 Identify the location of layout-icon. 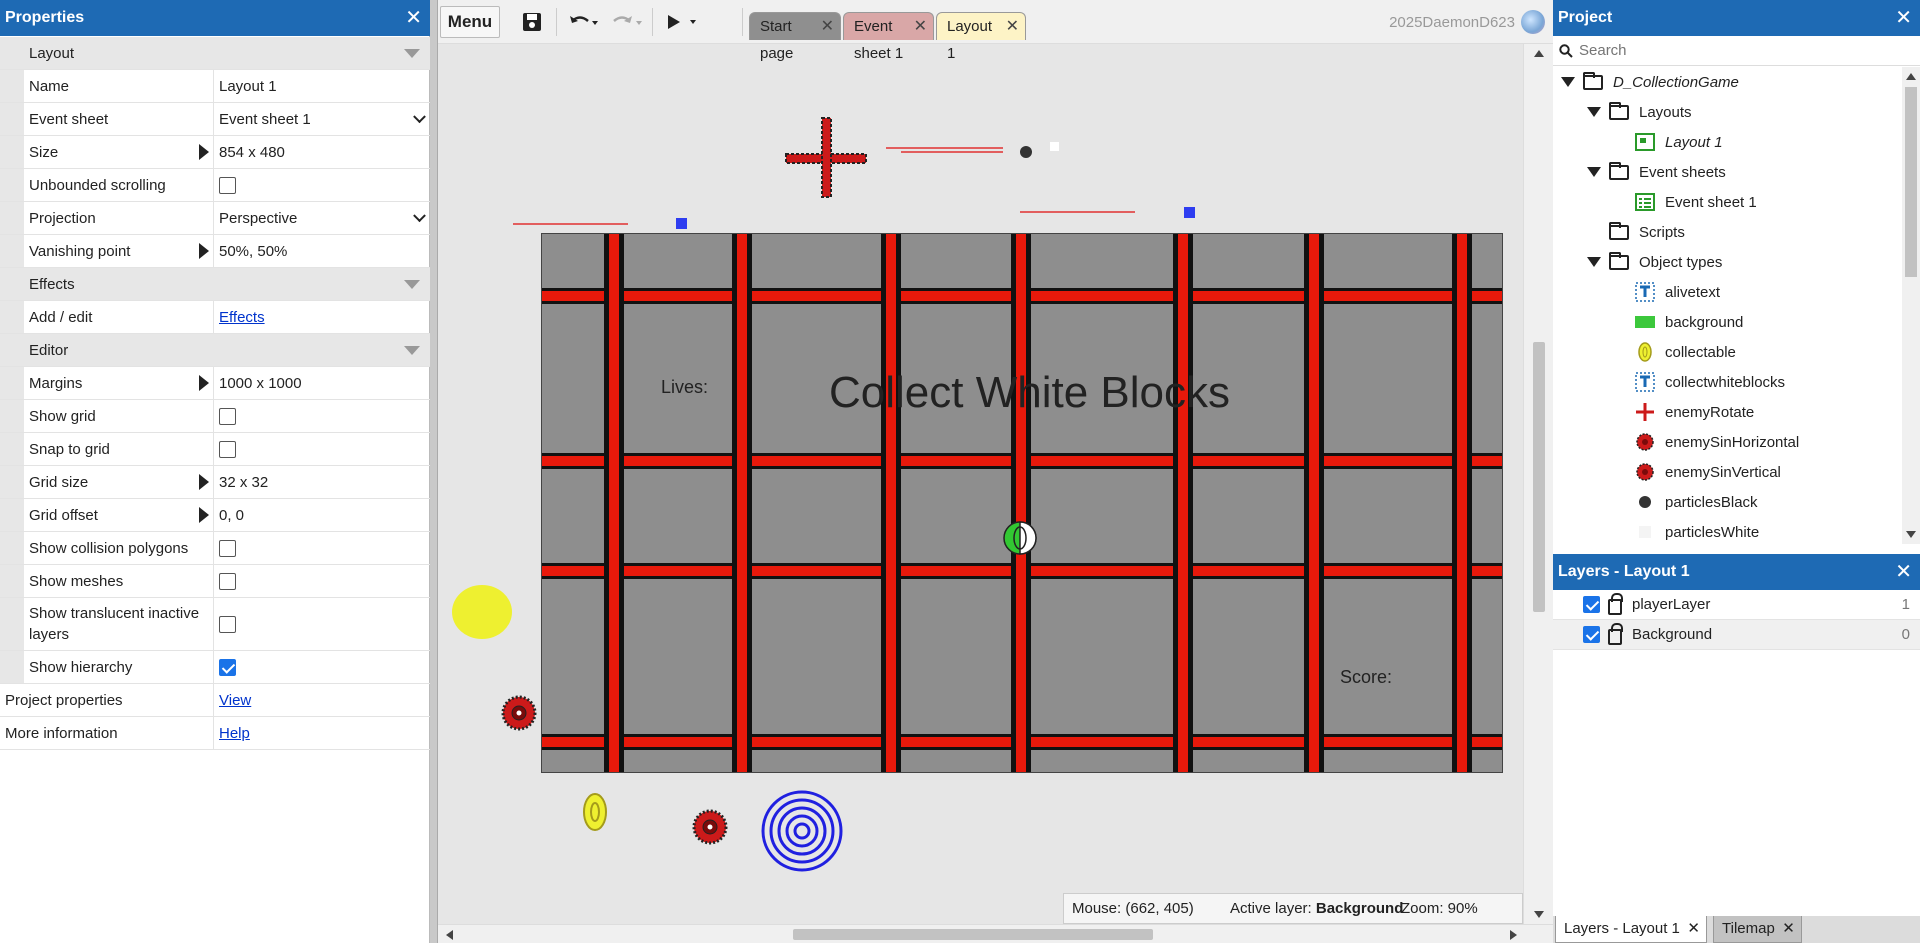
(1645, 142).